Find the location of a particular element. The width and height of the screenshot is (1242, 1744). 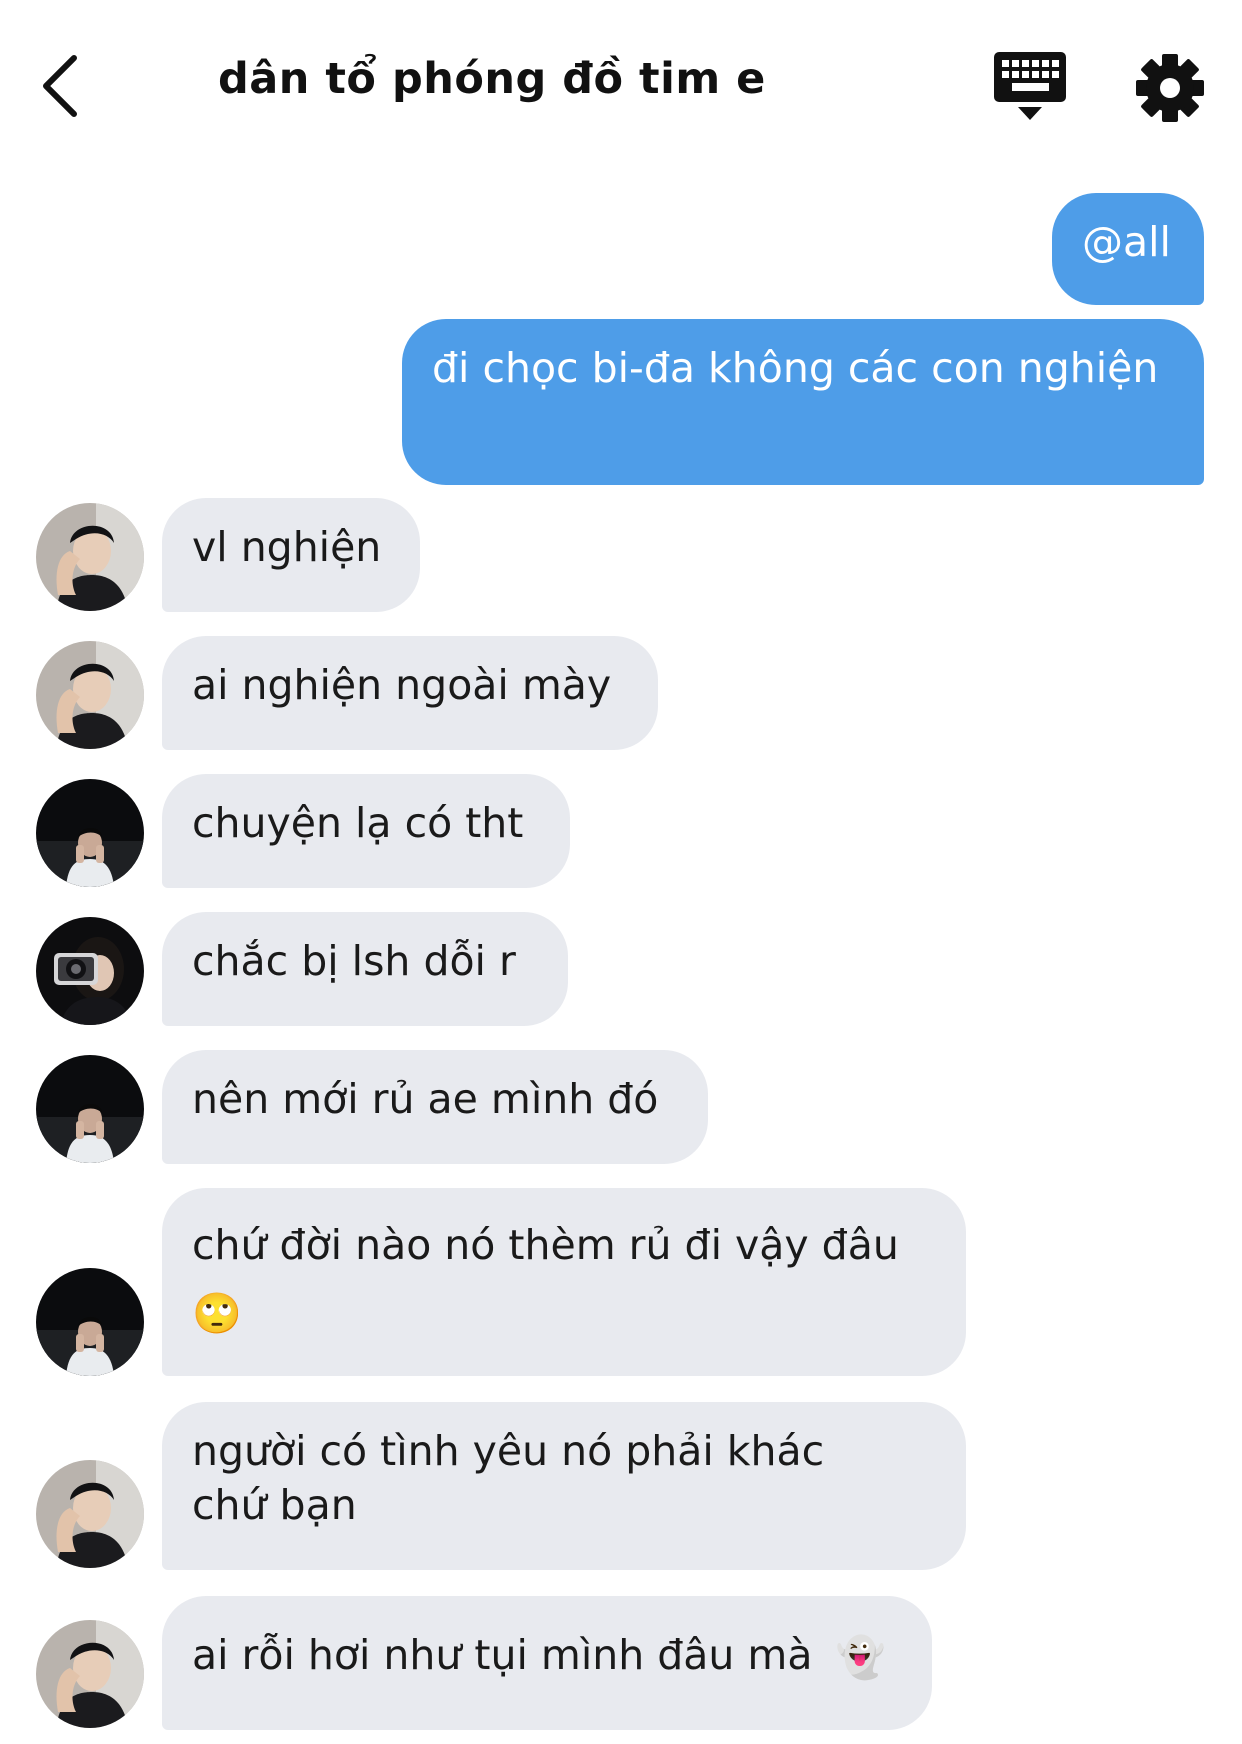

message-bubble-incoming: ai rỗi hơi như tụi mình đâu mà 👻 is located at coordinates (547, 1663).